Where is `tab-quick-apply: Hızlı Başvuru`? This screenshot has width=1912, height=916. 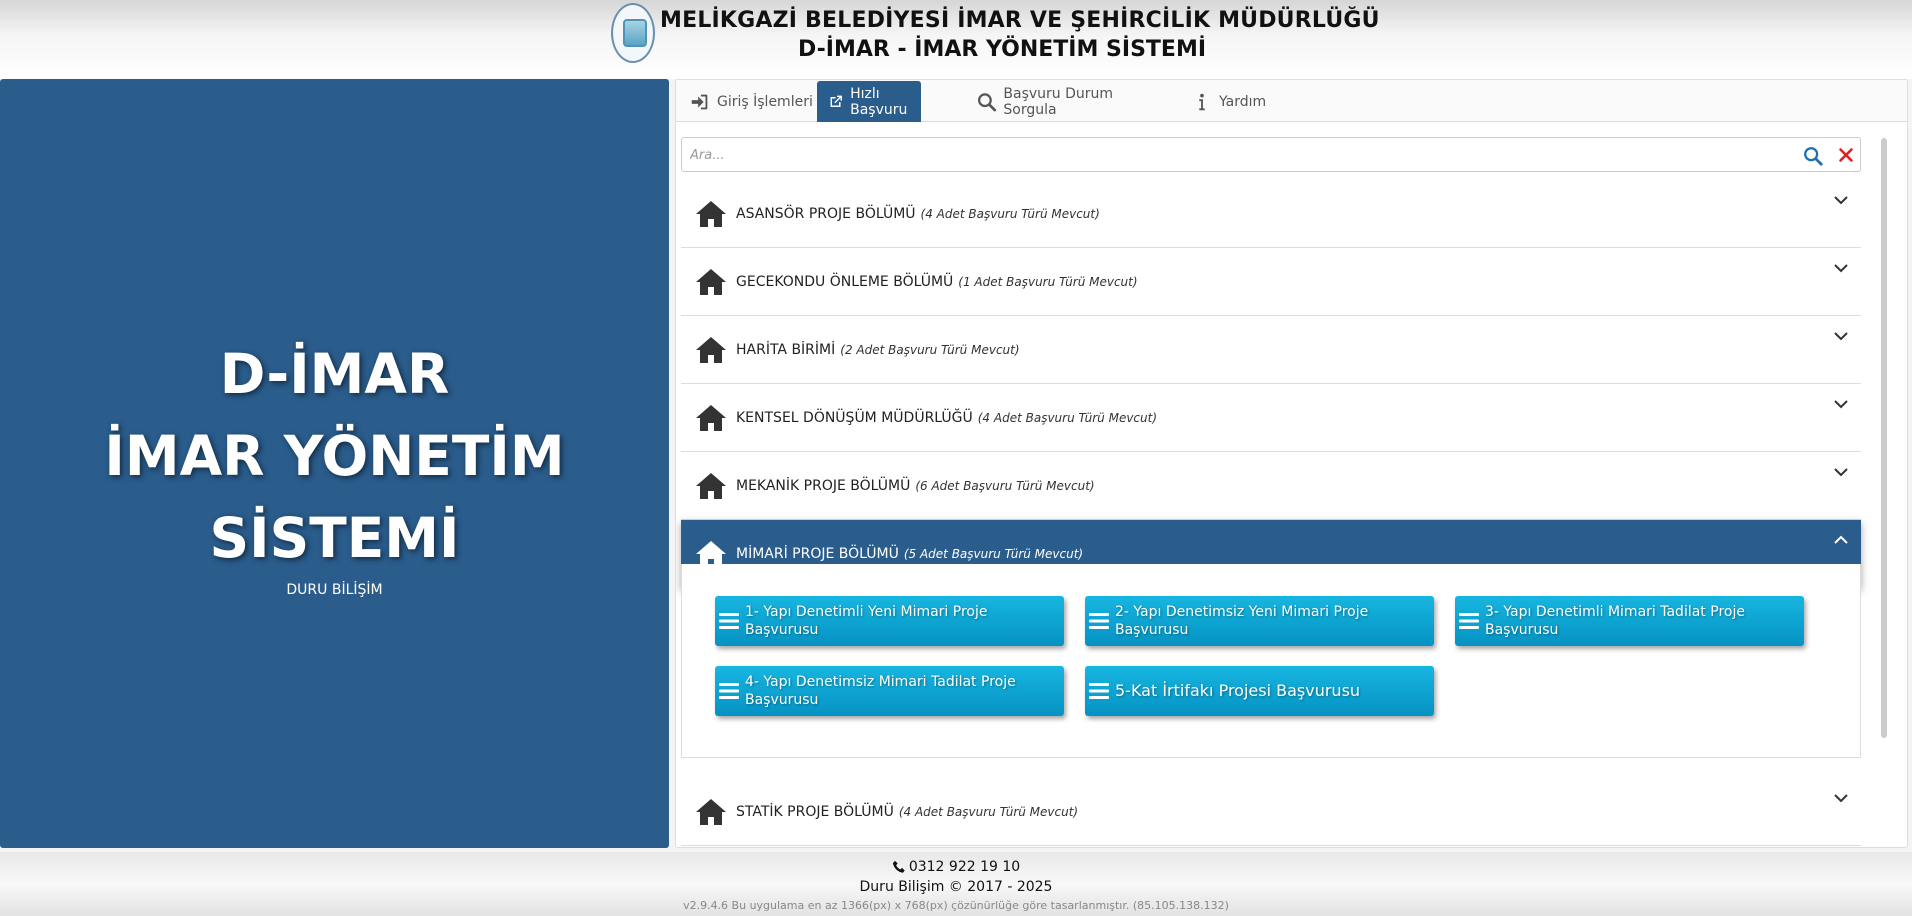 tab-quick-apply: Hızlı Başvuru is located at coordinates (869, 101).